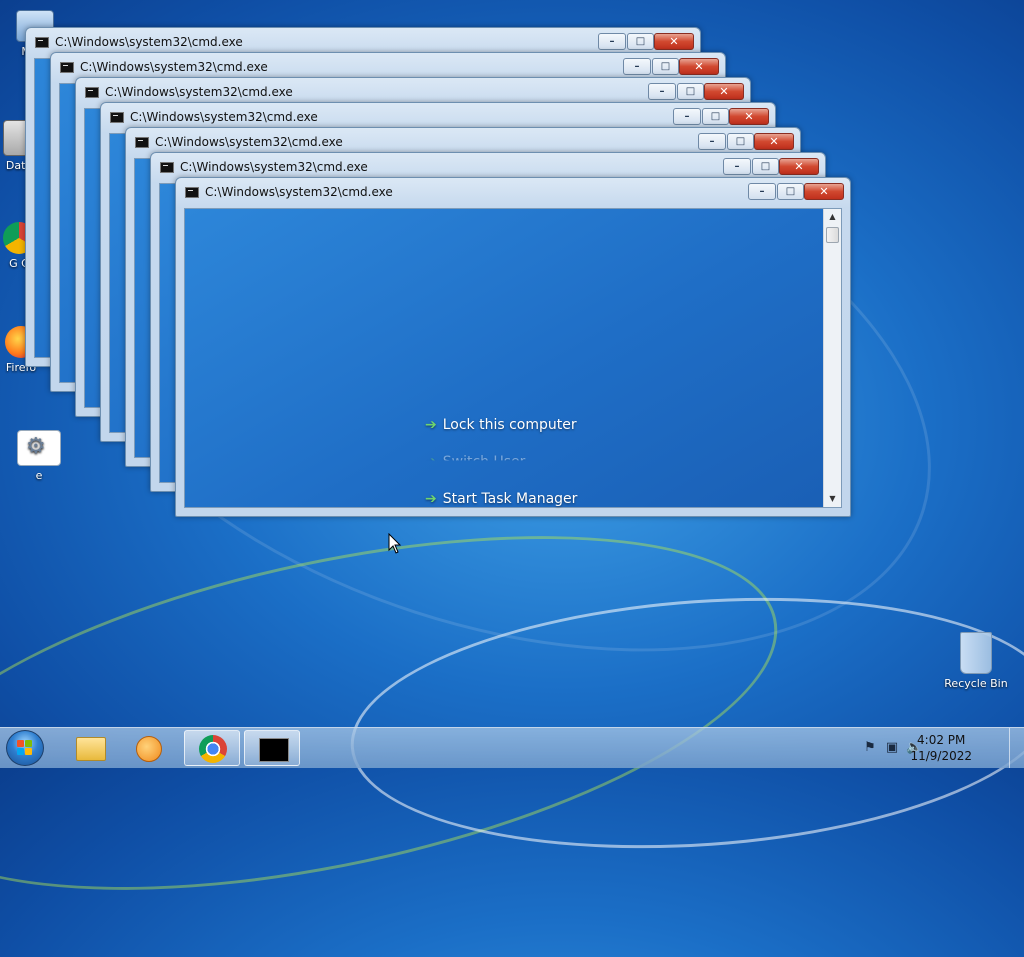  What do you see at coordinates (832, 499) in the screenshot?
I see `scroll-down-icon: ▼` at bounding box center [832, 499].